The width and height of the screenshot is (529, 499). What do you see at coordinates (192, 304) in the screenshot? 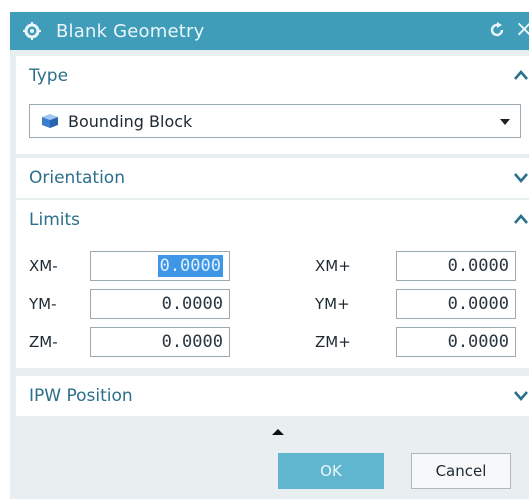
I see `ym-minus-value: 0.0000` at bounding box center [192, 304].